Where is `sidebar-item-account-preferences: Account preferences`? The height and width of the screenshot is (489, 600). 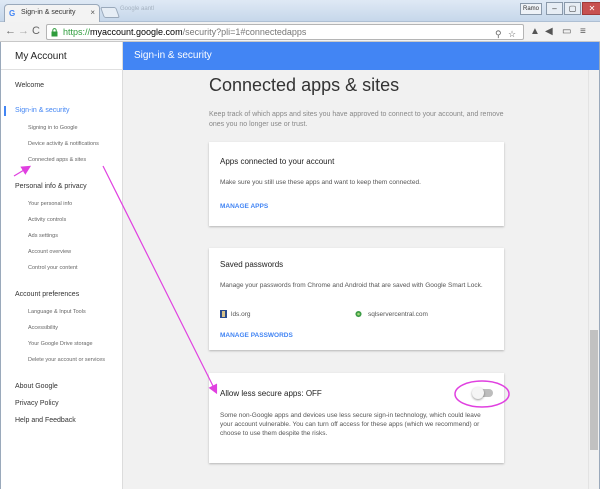
sidebar-item-account-preferences: Account preferences is located at coordinates (47, 294).